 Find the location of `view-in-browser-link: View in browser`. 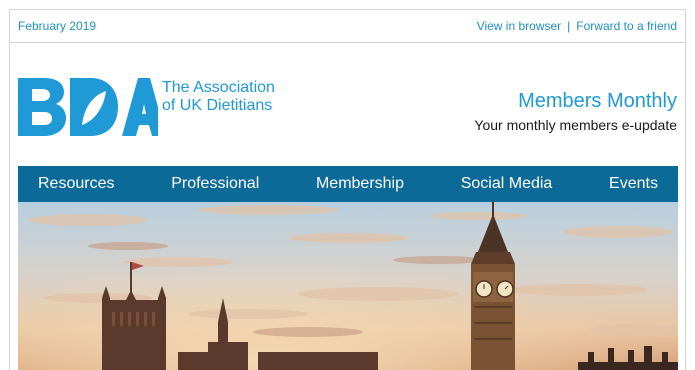

view-in-browser-link: View in browser is located at coordinates (519, 26).